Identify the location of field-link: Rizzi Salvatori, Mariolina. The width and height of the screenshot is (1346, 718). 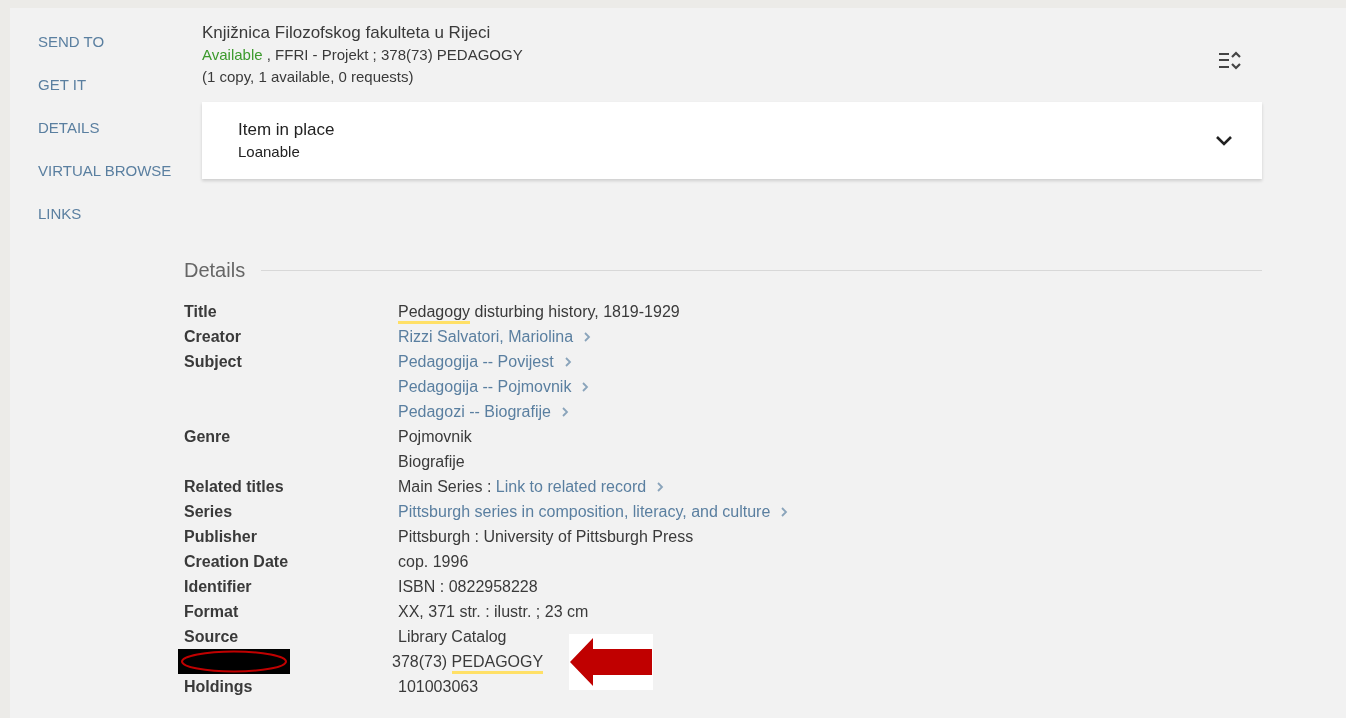
(486, 336).